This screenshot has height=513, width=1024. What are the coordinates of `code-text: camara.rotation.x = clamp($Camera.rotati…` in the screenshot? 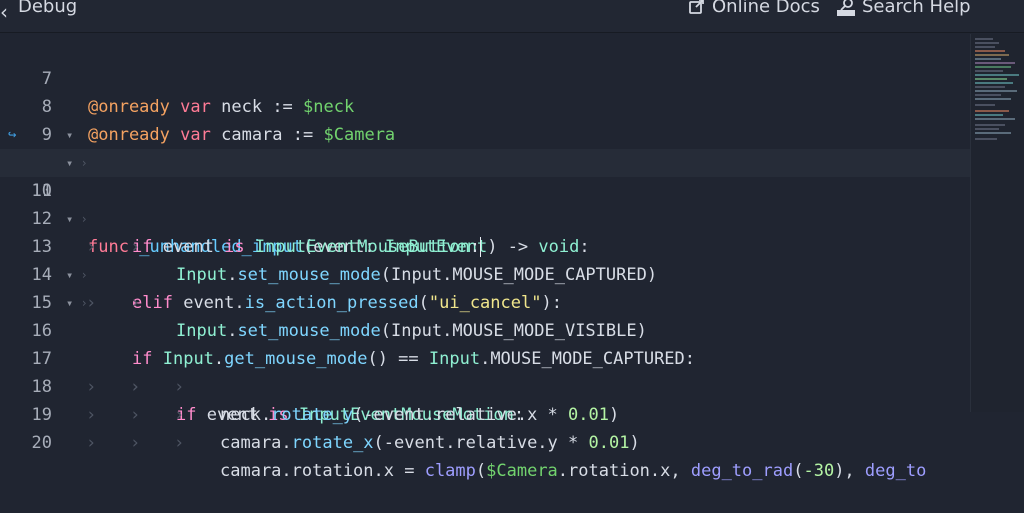 It's located at (573, 471).